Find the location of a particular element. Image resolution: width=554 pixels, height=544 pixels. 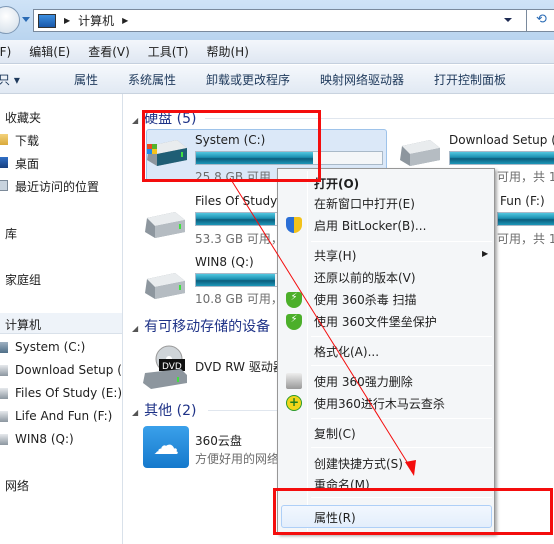

dvd-drive-icon: DVD is located at coordinates (165, 367).